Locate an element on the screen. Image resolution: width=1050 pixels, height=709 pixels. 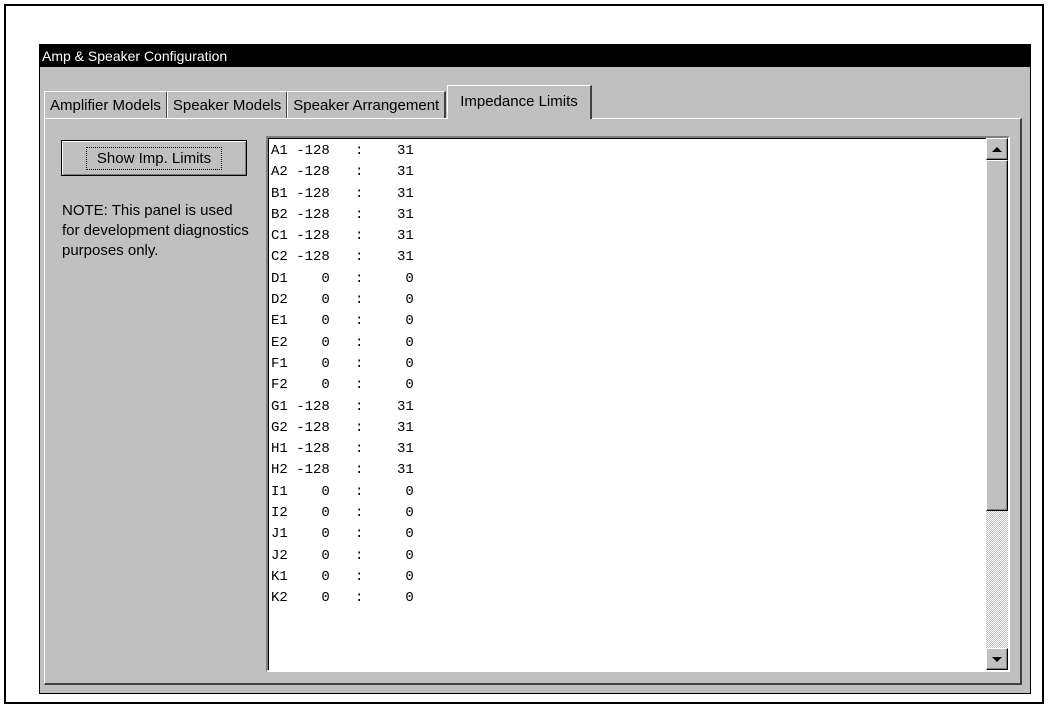
list-item: E2 0 : 0 is located at coordinates (342, 343).